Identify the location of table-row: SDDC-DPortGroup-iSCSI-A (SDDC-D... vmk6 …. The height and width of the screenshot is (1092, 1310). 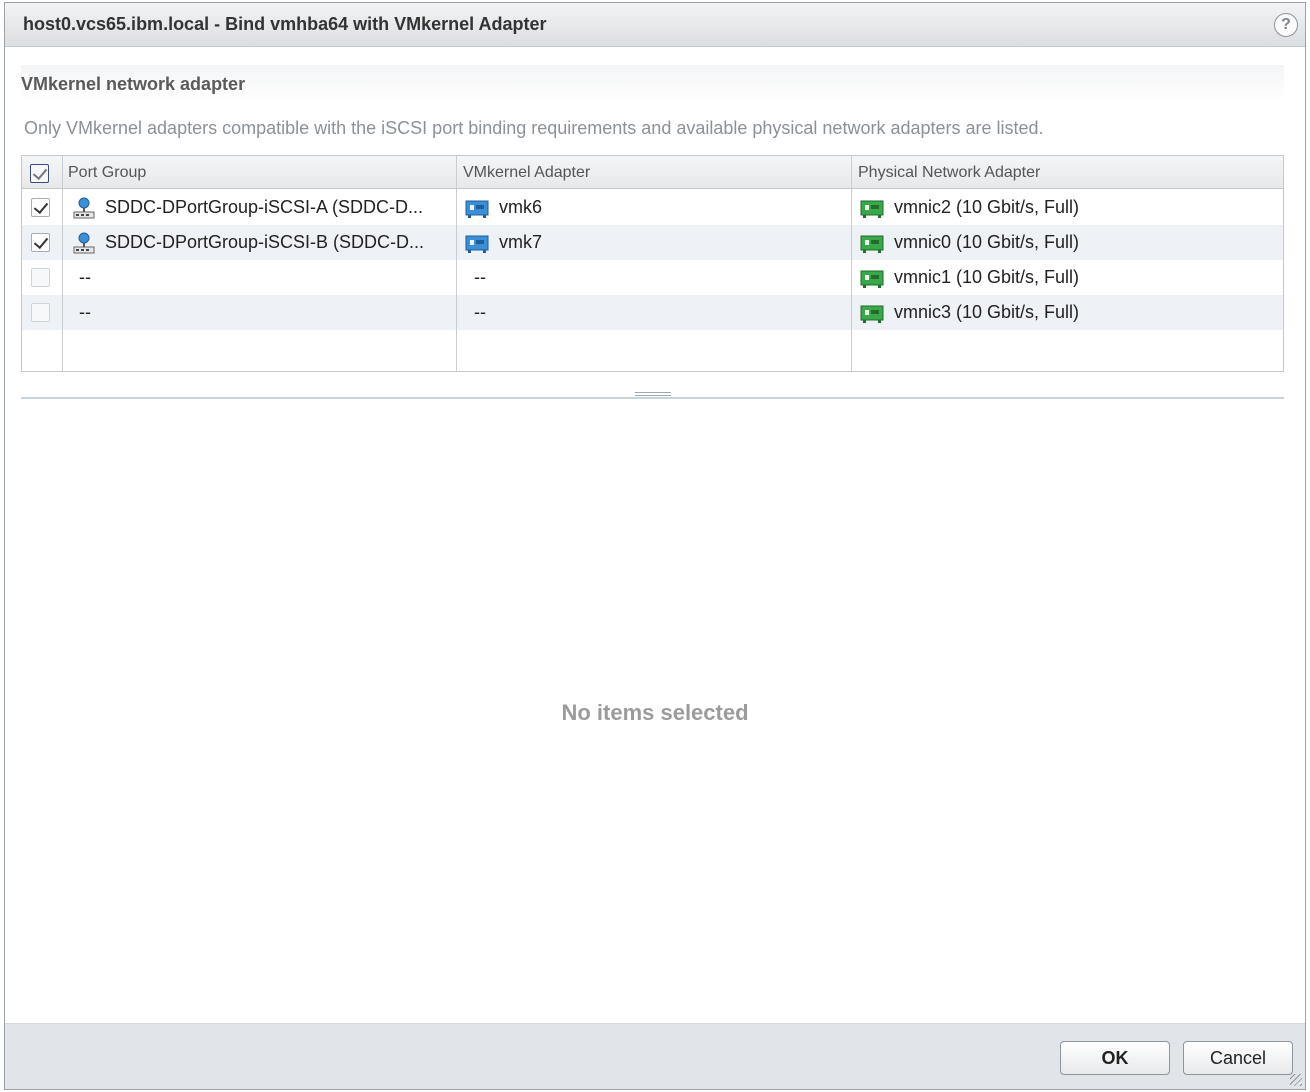
(652, 207).